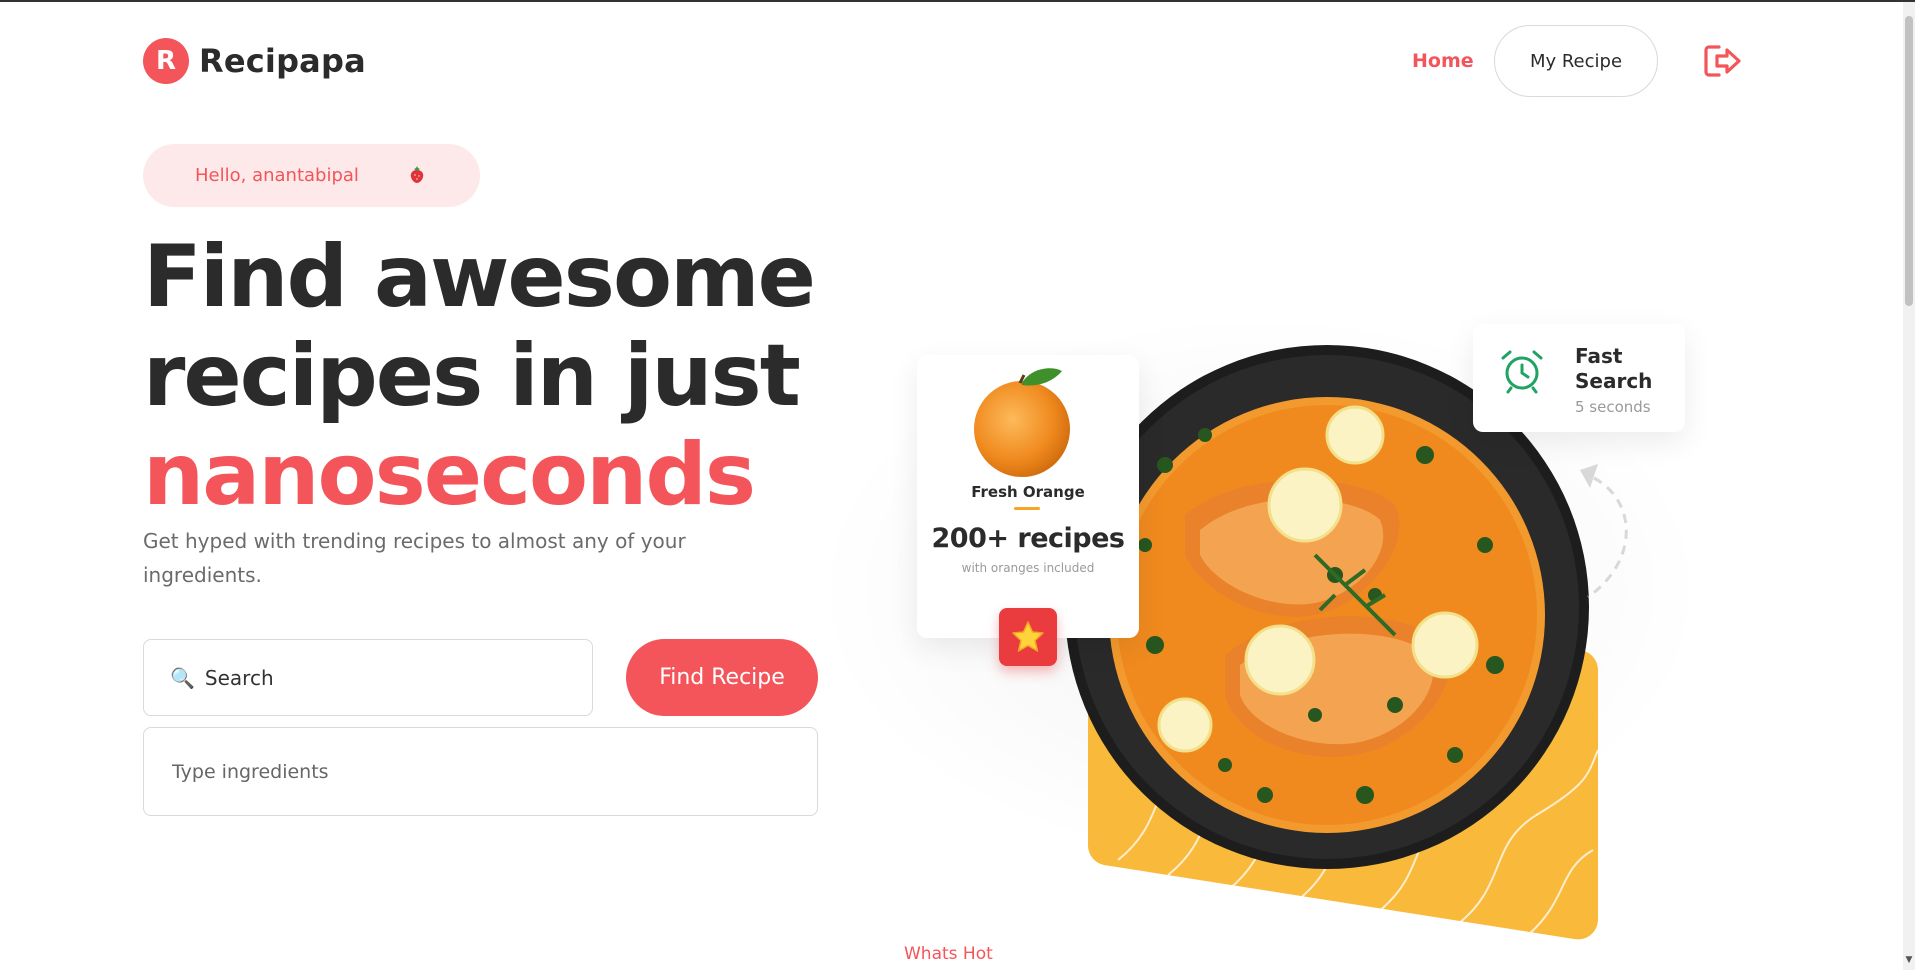  Describe the element at coordinates (1522, 372) in the screenshot. I see `alarm-clock-icon` at that location.